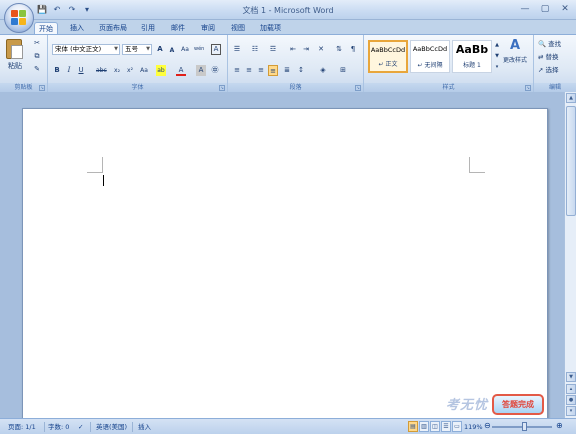 The image size is (576, 434). What do you see at coordinates (288, 10) in the screenshot?
I see `window-title: 文档 1 - Microsoft Word` at bounding box center [288, 10].